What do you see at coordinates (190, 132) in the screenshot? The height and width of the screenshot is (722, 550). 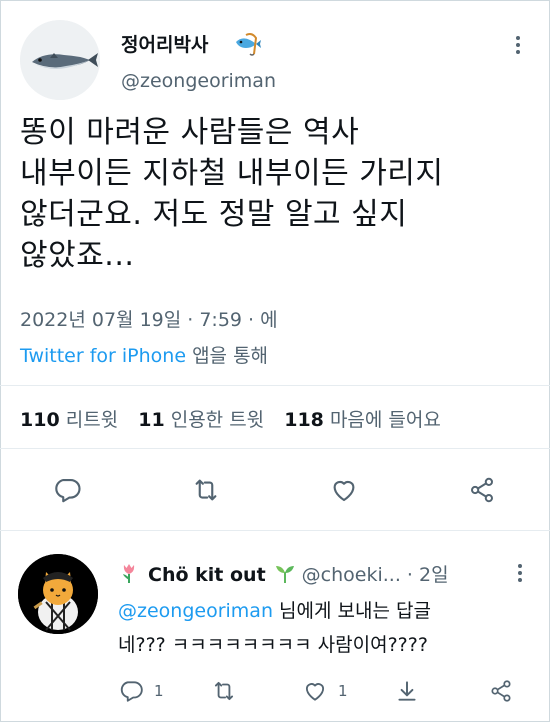 I see `tweet-text-line: 똥이 마려운 사람들은 역사` at bounding box center [190, 132].